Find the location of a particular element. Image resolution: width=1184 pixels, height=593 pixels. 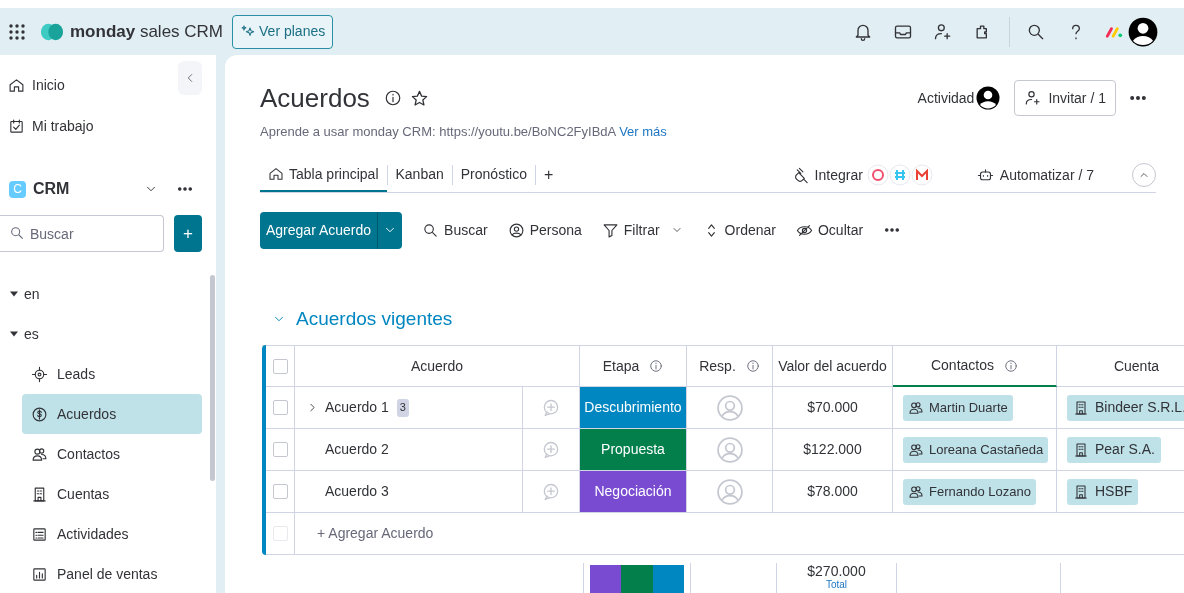

folder-item: en is located at coordinates (108, 294).